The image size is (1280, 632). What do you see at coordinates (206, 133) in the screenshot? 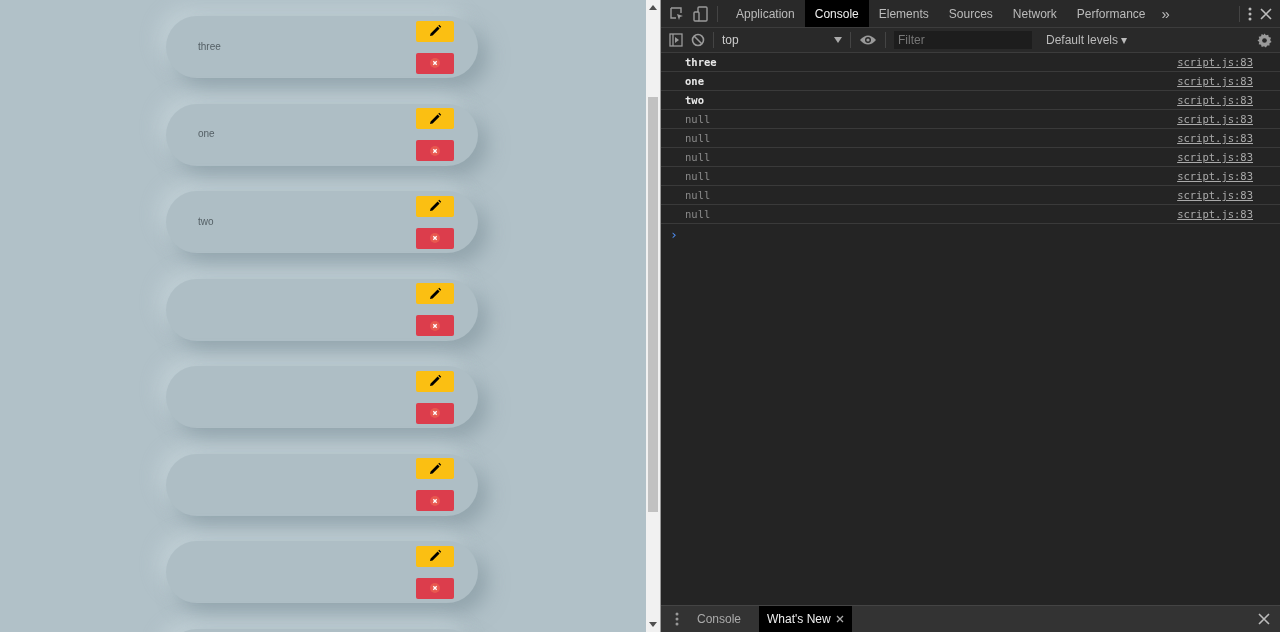
I see `todo-text: one` at bounding box center [206, 133].